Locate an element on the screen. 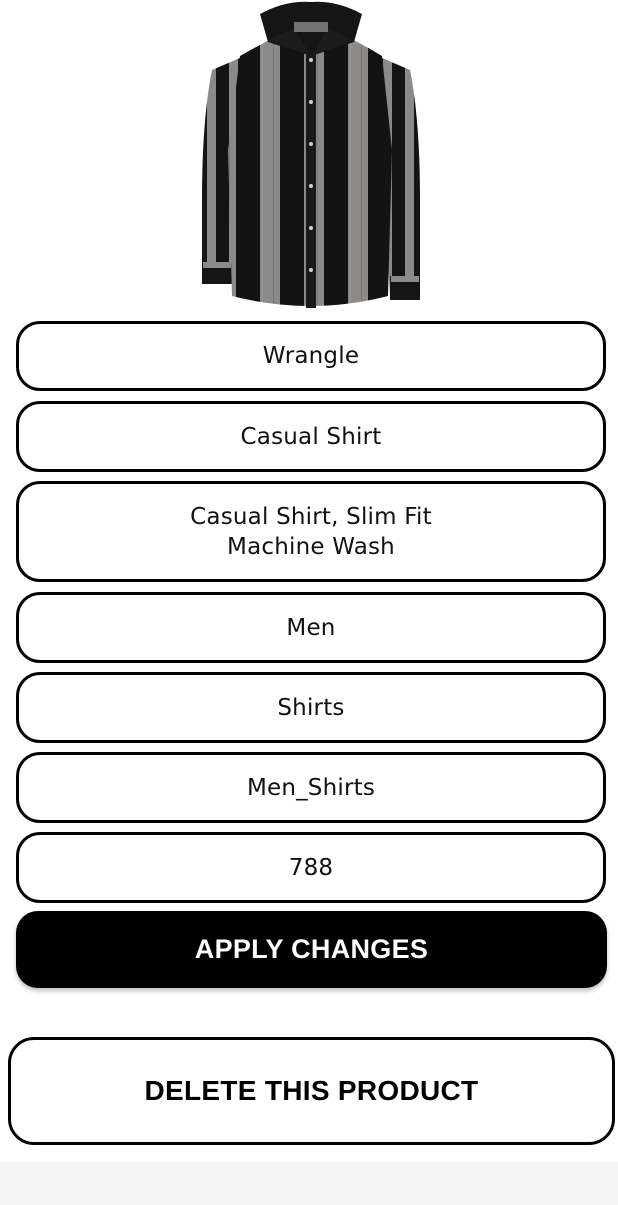 Image resolution: width=618 pixels, height=1205 pixels. title-value: Casual Shirt is located at coordinates (311, 436).